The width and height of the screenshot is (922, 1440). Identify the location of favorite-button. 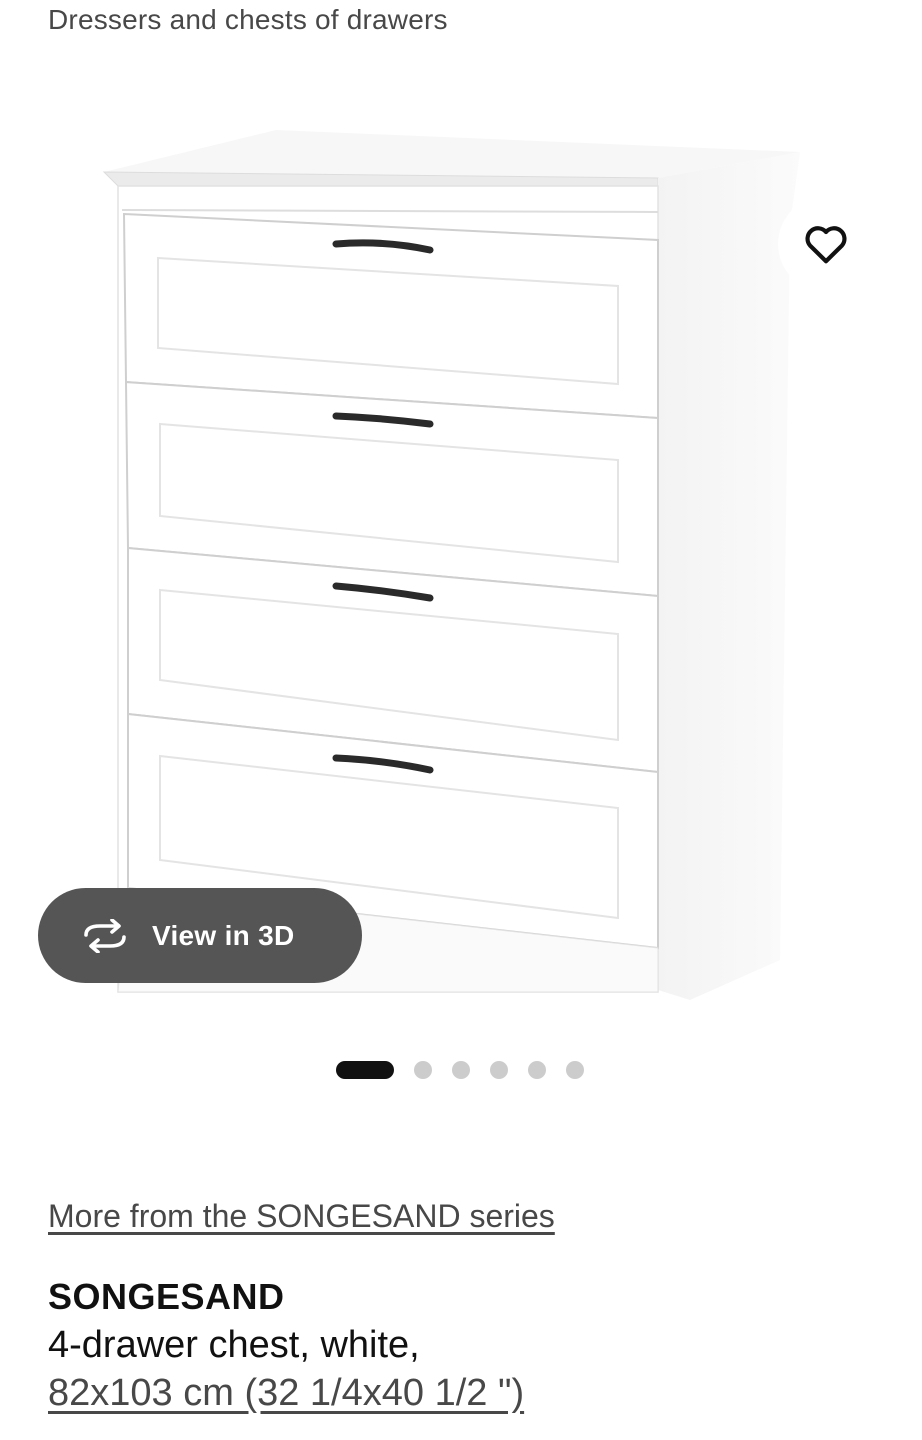
(826, 244).